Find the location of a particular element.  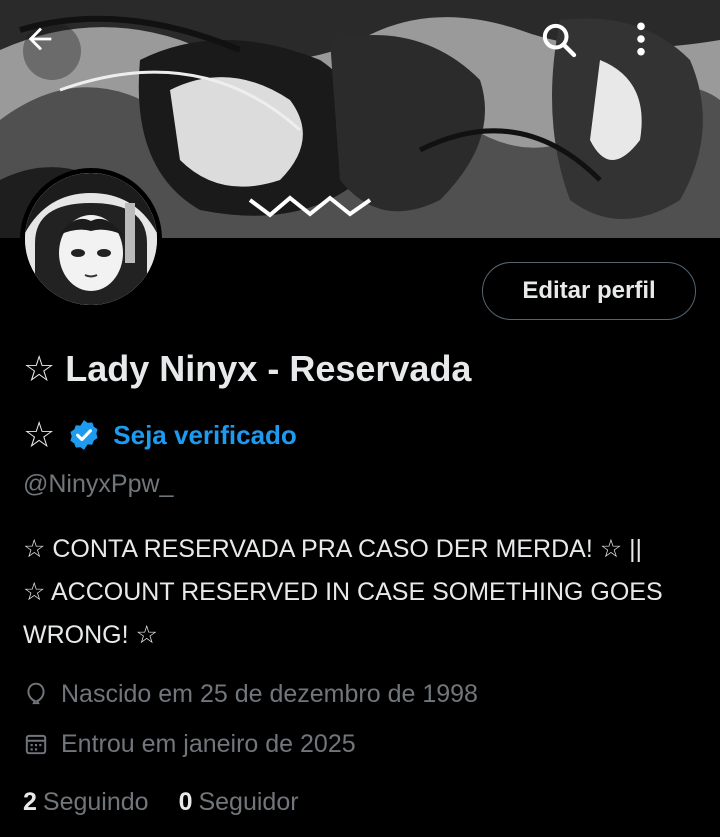

back-button is located at coordinates (52, 51).